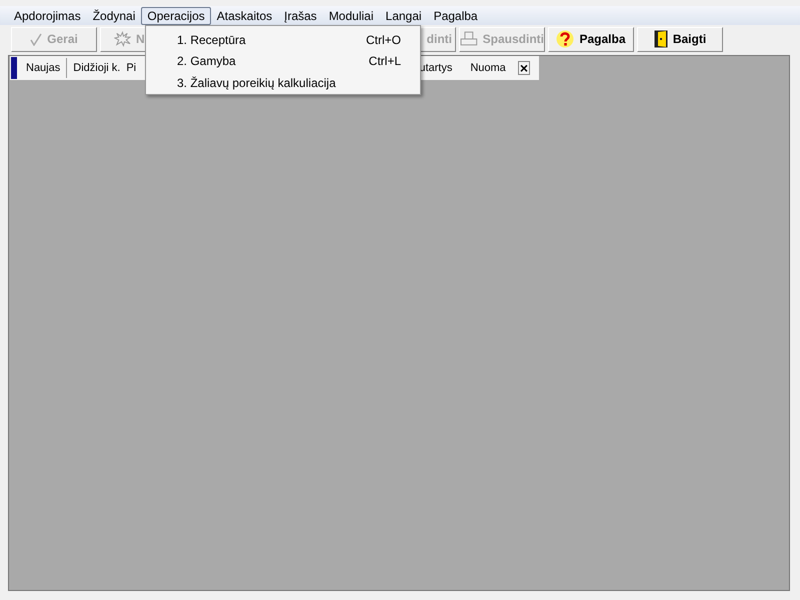  What do you see at coordinates (36, 39) in the screenshot?
I see `check-icon` at bounding box center [36, 39].